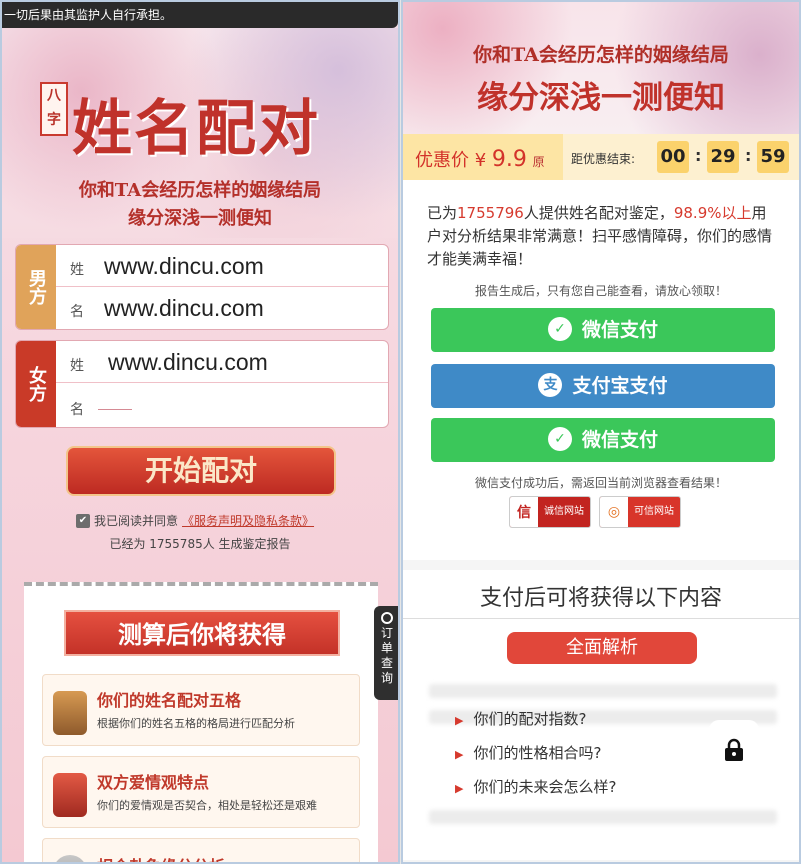 This screenshot has width=801, height=864. What do you see at coordinates (153, 782) in the screenshot?
I see `item-title: 双方爱情观特点` at bounding box center [153, 782].